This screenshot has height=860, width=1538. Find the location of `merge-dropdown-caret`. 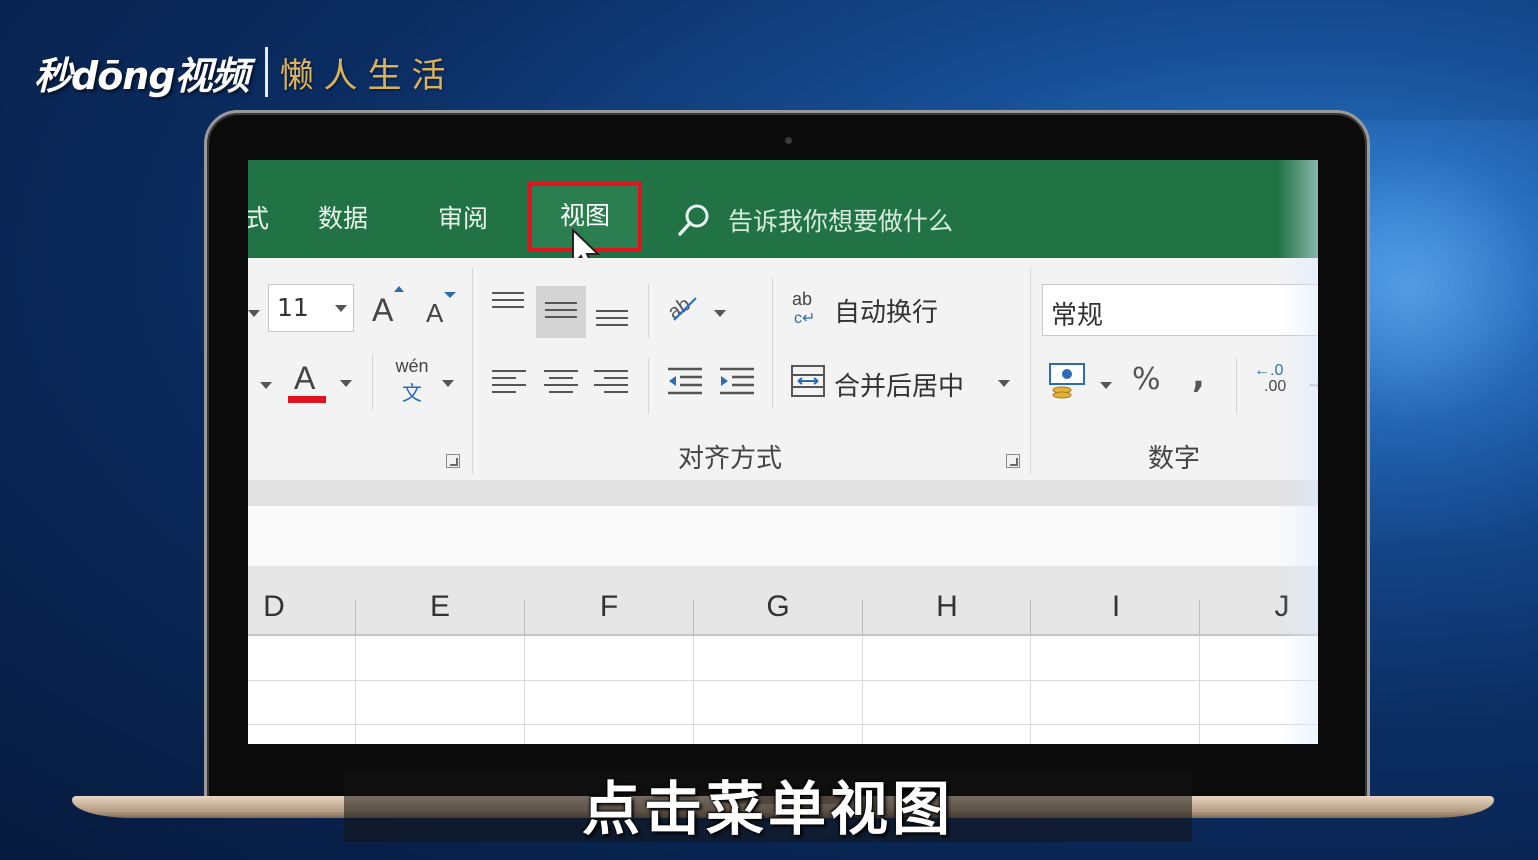

merge-dropdown-caret is located at coordinates (1004, 383).